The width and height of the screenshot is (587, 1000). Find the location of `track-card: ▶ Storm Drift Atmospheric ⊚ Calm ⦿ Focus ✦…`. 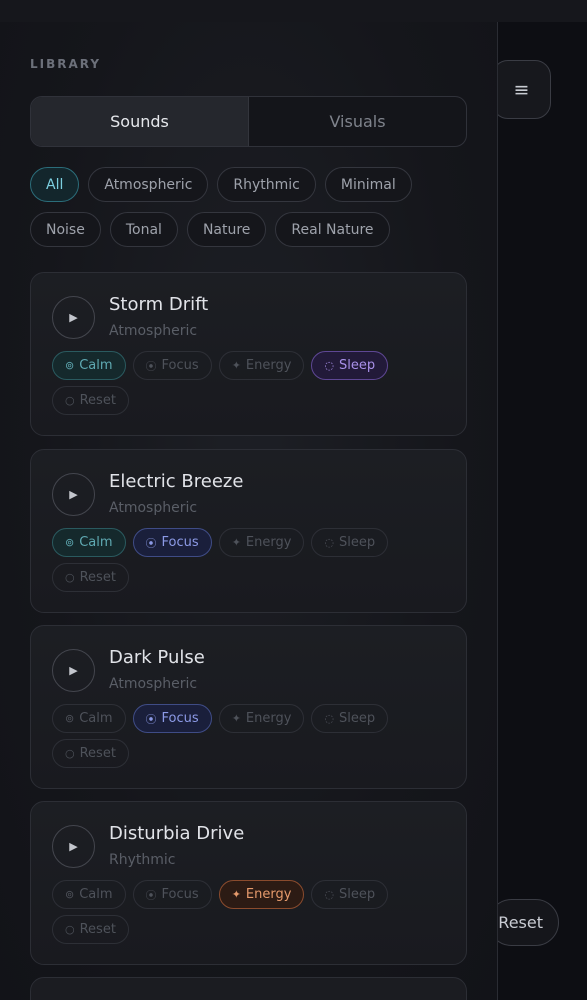

track-card: ▶ Storm Drift Atmospheric ⊚ Calm ⦿ Focus ✦… is located at coordinates (248, 354).